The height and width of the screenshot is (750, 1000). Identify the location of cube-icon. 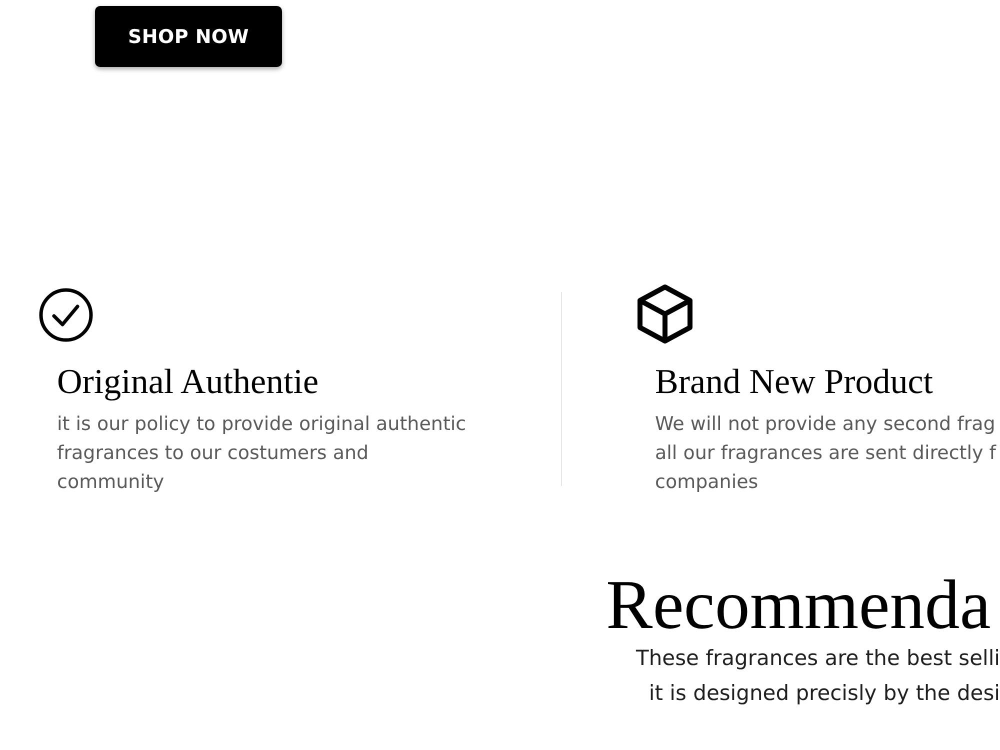
(665, 314).